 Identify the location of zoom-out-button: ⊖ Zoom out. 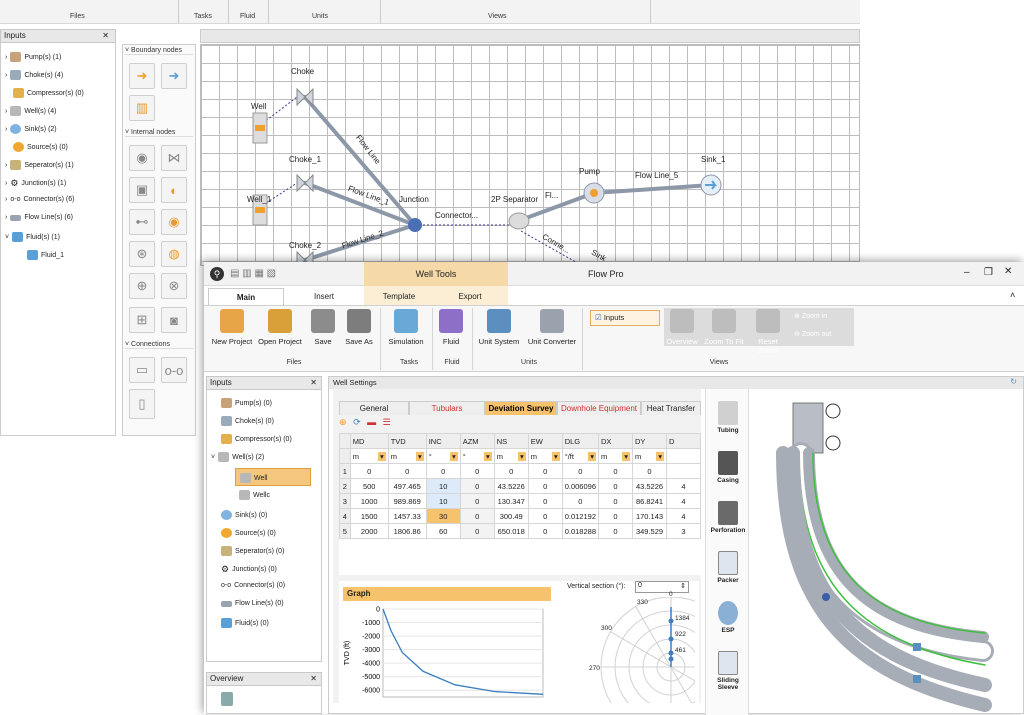
(812, 334).